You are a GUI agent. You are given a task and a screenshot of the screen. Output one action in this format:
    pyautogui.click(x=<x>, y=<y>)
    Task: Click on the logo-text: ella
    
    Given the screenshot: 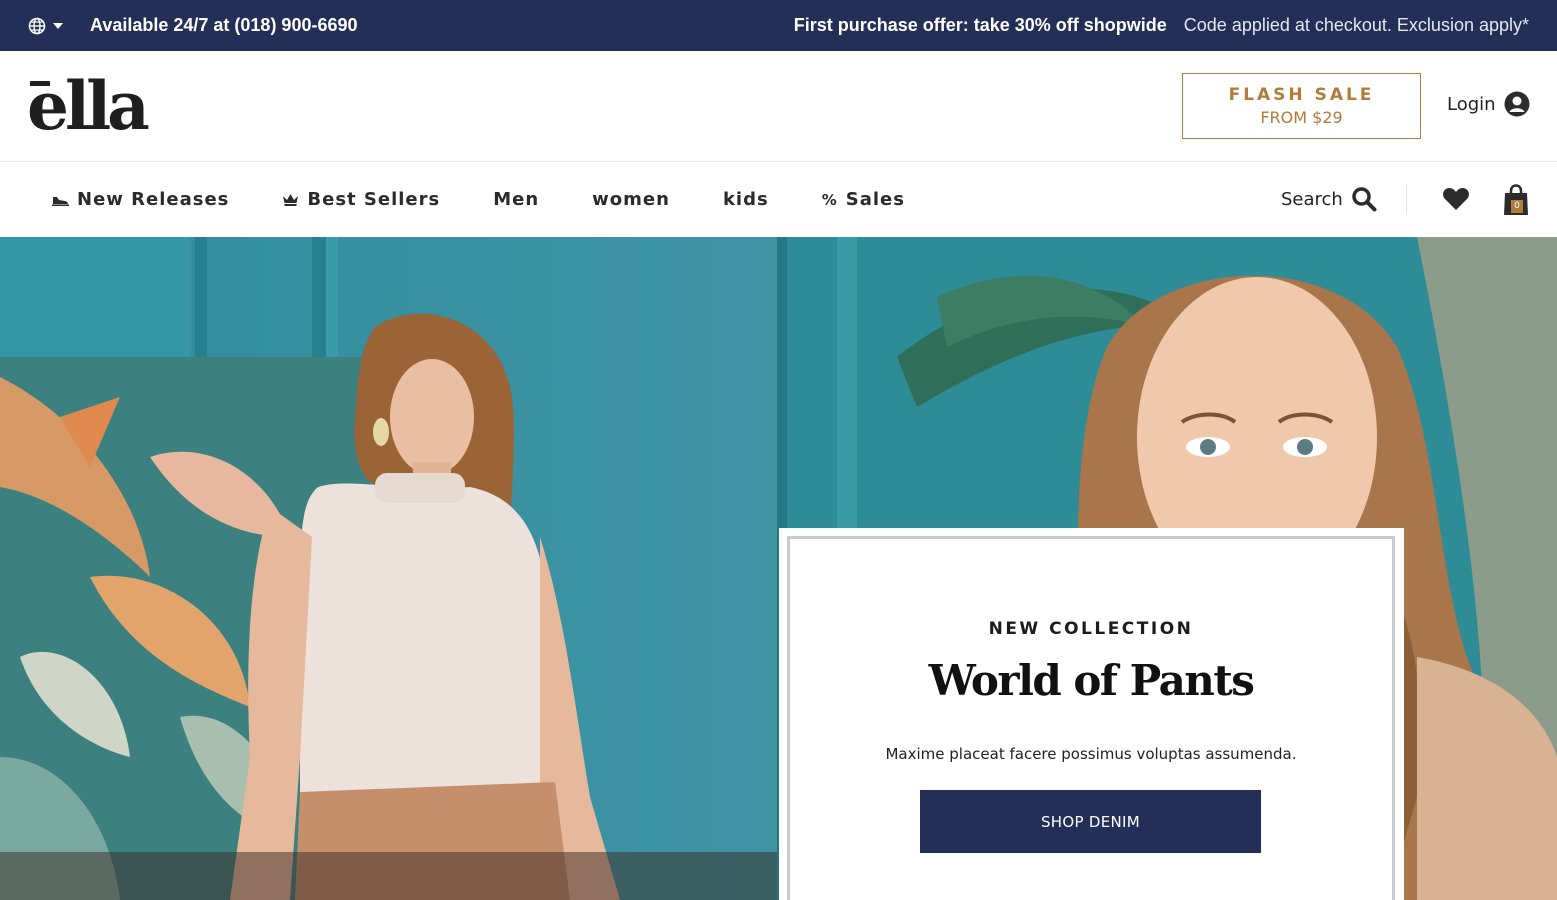 What is the action you would take?
    pyautogui.click(x=88, y=106)
    